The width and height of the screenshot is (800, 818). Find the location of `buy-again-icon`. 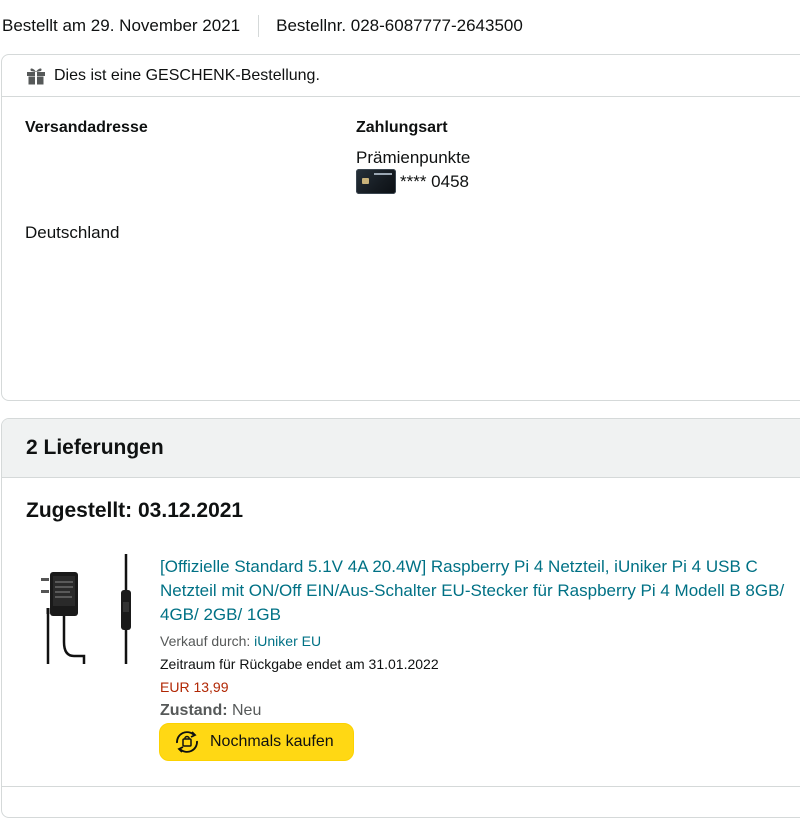

buy-again-icon is located at coordinates (187, 742).